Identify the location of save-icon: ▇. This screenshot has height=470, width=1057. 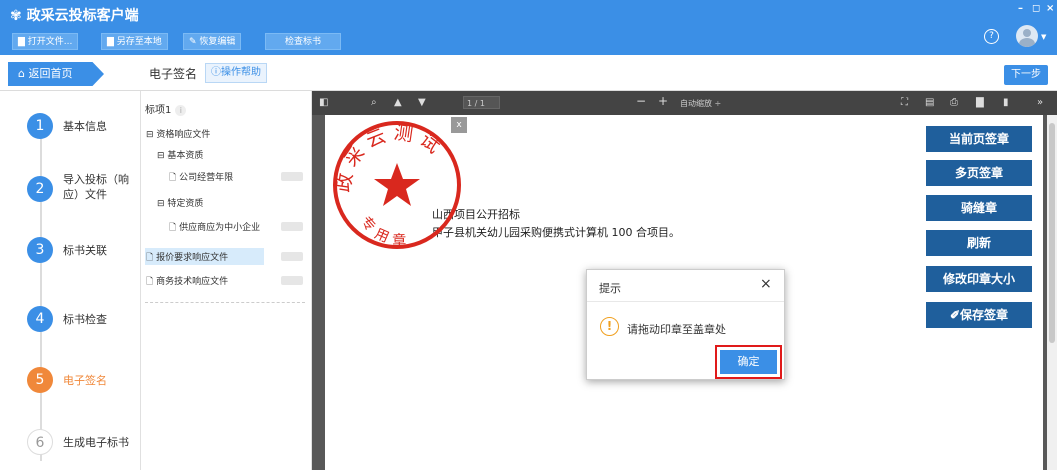
(110, 42).